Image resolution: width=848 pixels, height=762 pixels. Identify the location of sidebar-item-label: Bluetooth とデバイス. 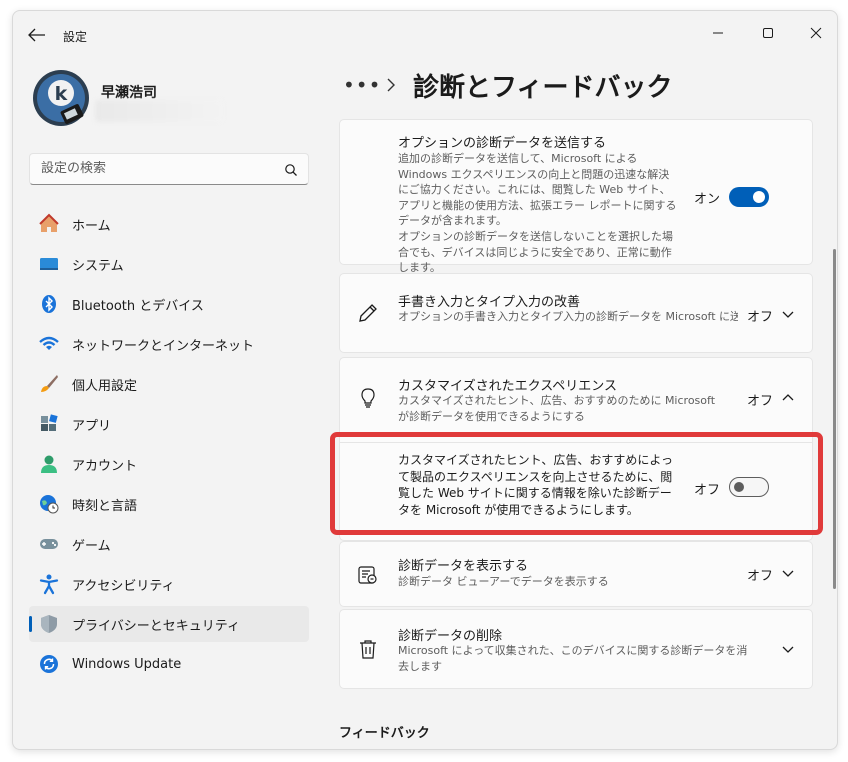
(138, 306).